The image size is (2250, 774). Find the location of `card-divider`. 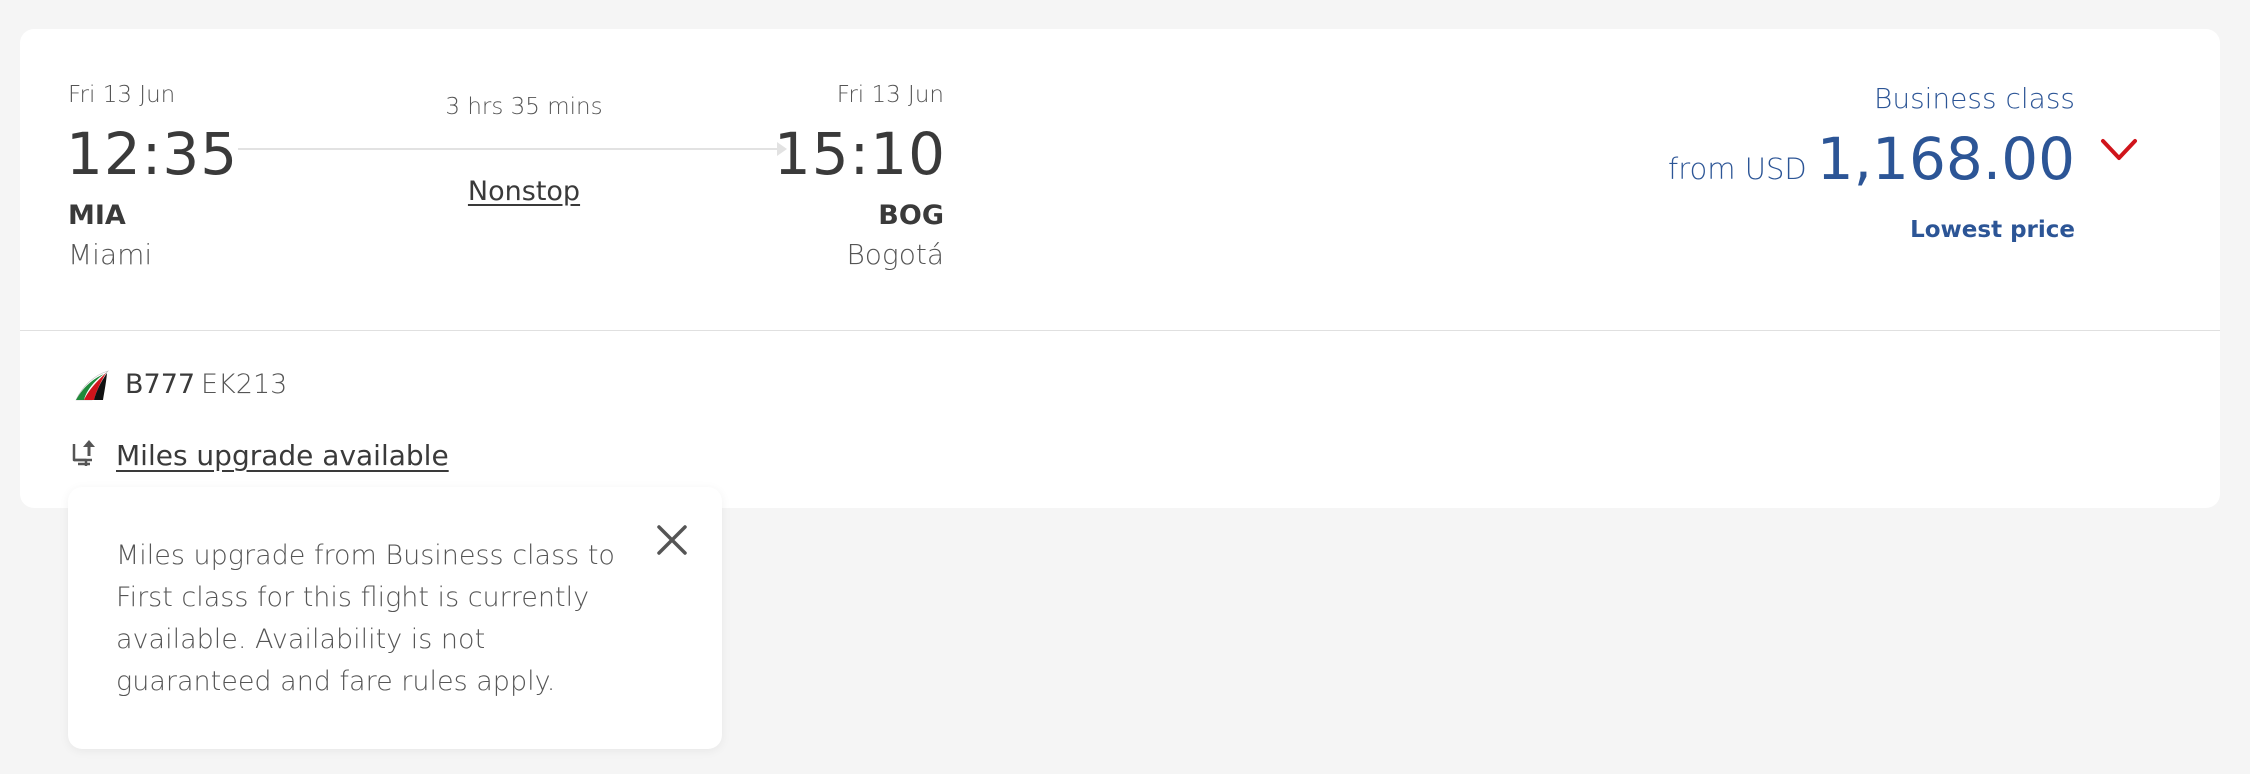

card-divider is located at coordinates (1120, 330).